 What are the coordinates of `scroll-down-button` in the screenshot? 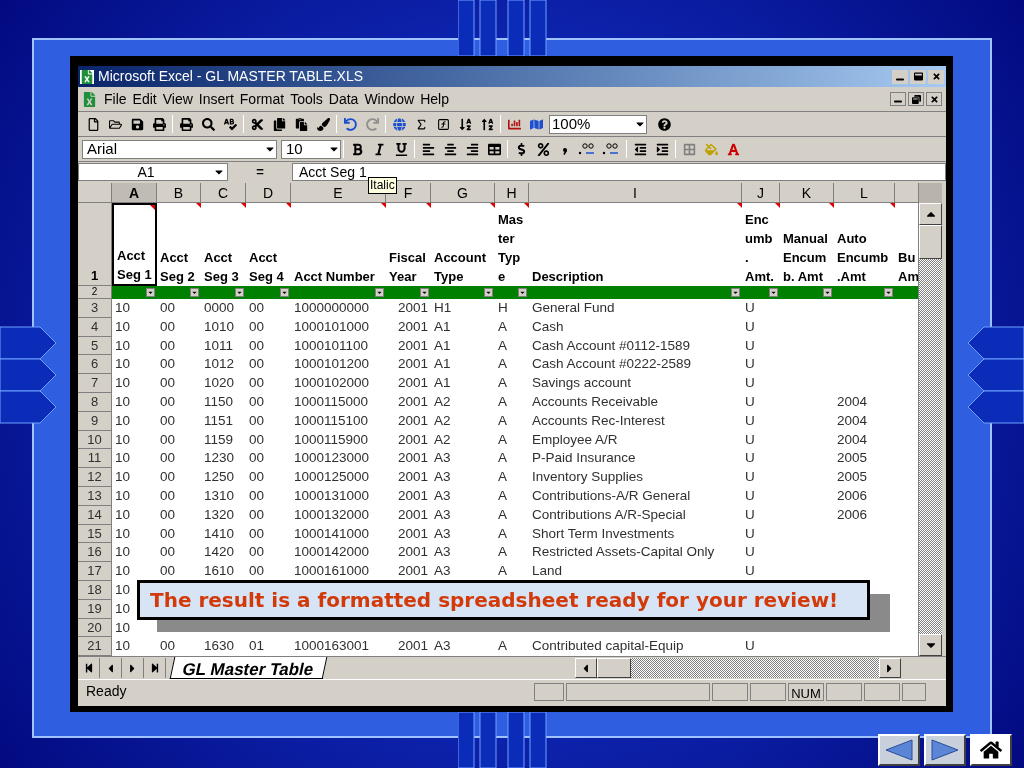 It's located at (930, 645).